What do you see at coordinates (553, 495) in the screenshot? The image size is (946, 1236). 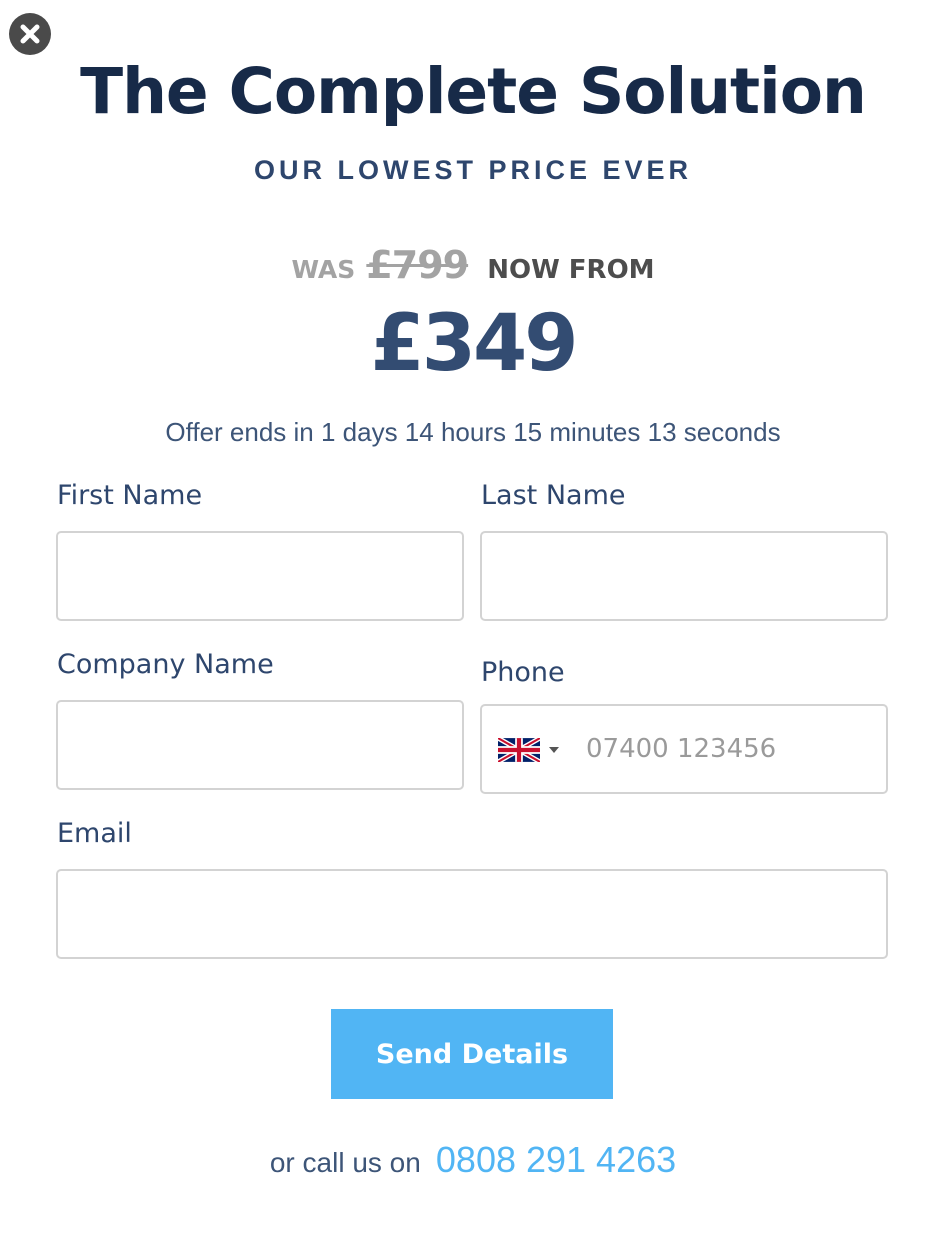 I see `last-name-label: Last Name` at bounding box center [553, 495].